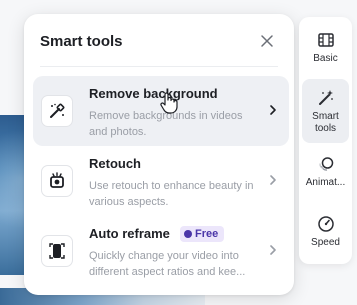 This screenshot has width=357, height=305. What do you see at coordinates (81, 41) in the screenshot?
I see `panel-title: Smart tools` at bounding box center [81, 41].